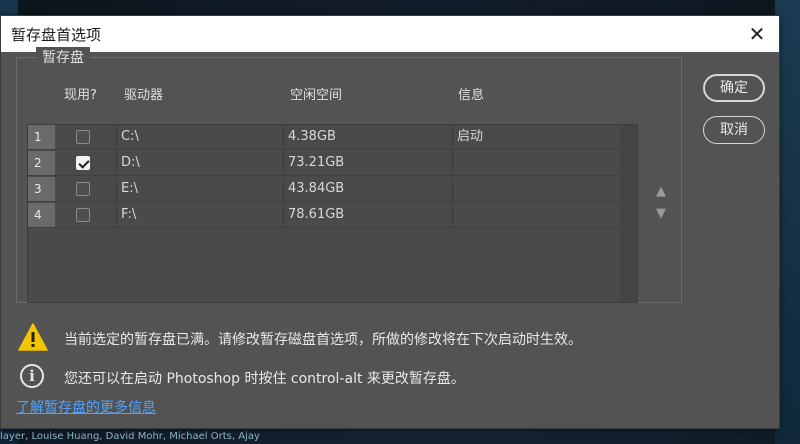 This screenshot has height=444, width=800. I want to click on drive-cell: D:\, so click(130, 162).